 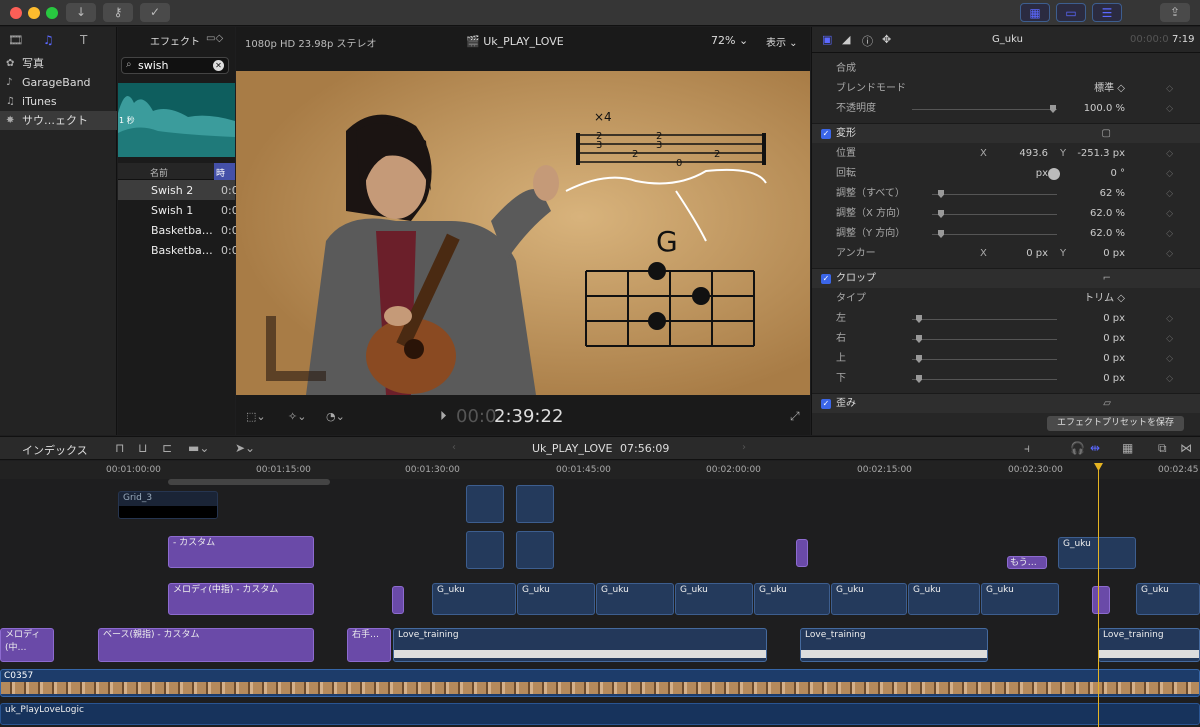 What do you see at coordinates (600, 683) in the screenshot?
I see `primary-storyline-clip: C0357` at bounding box center [600, 683].